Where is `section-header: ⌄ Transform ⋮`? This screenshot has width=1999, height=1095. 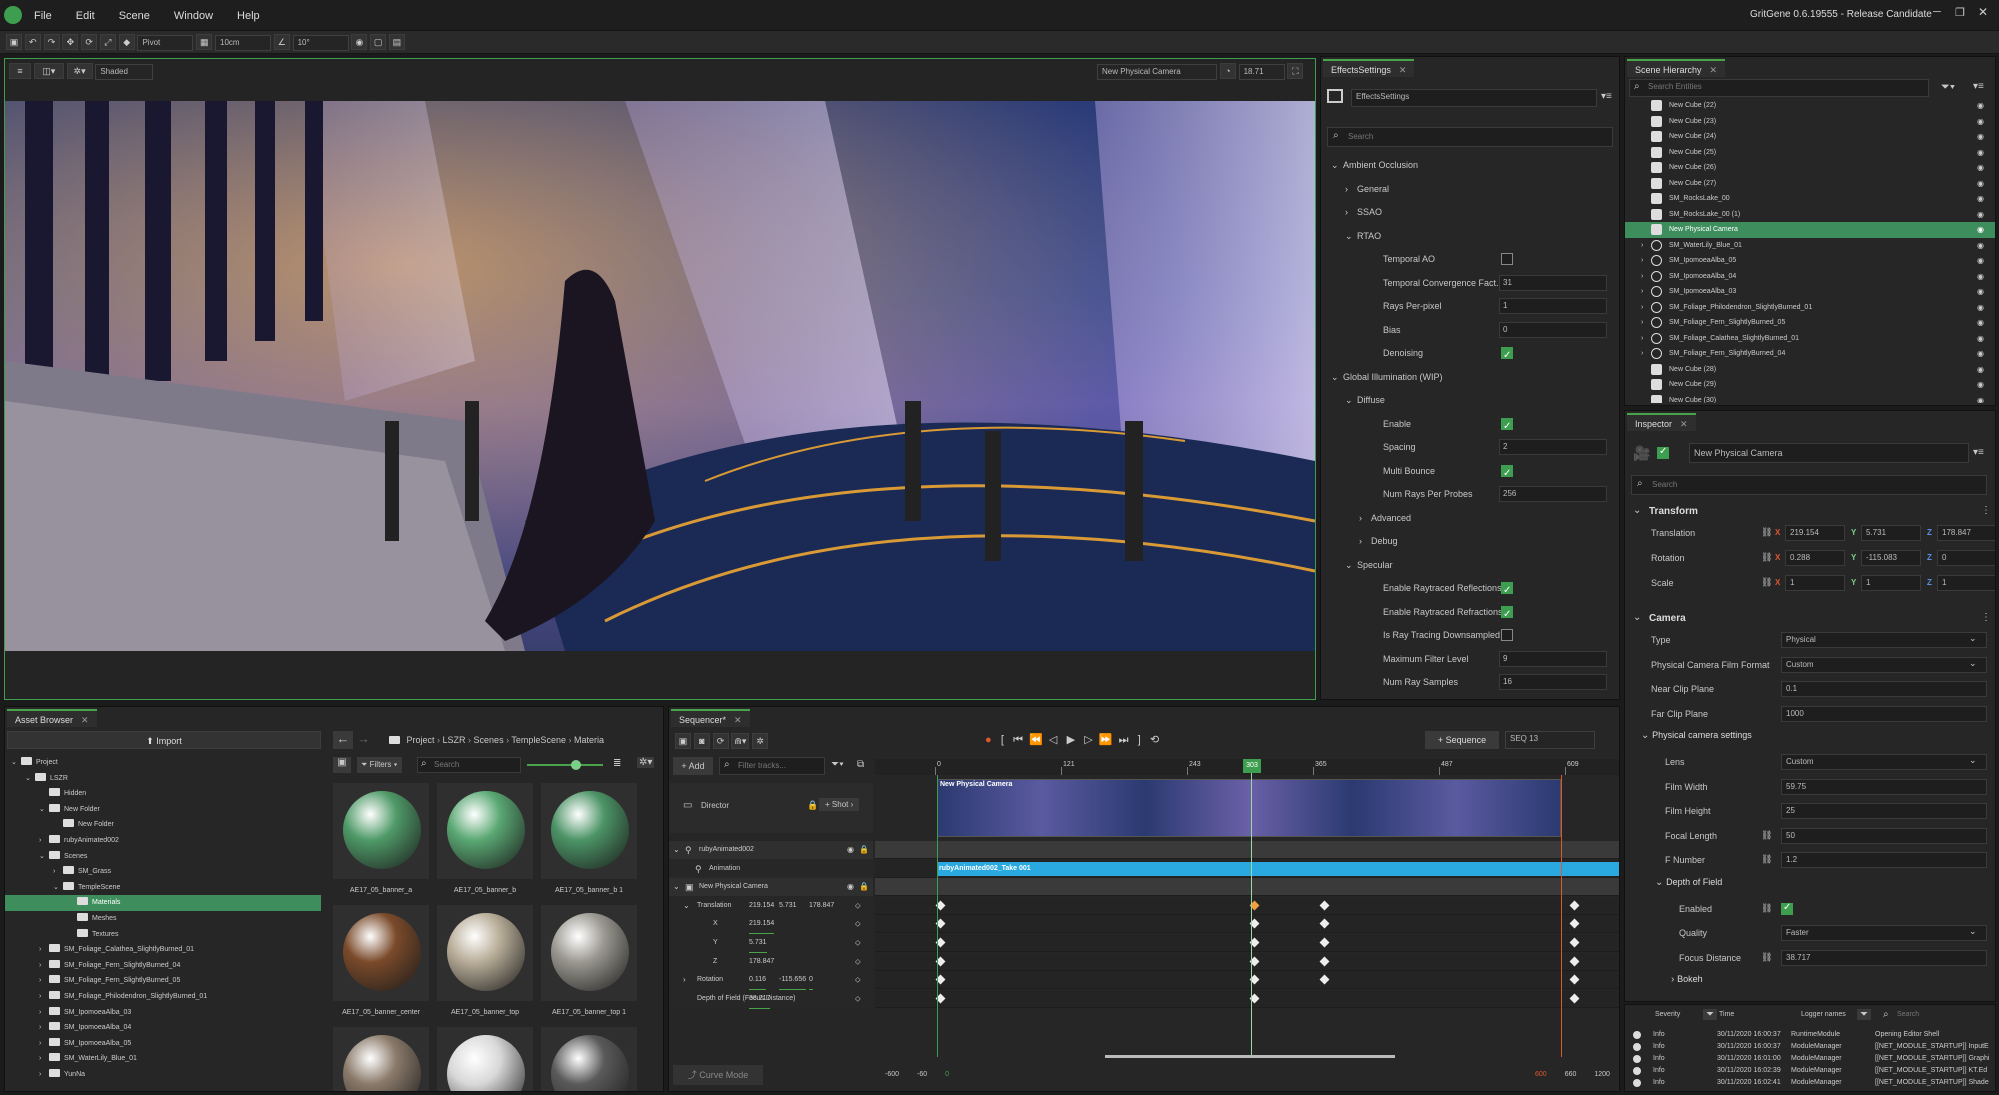
section-header: ⌄ Transform ⋮ is located at coordinates (1810, 512).